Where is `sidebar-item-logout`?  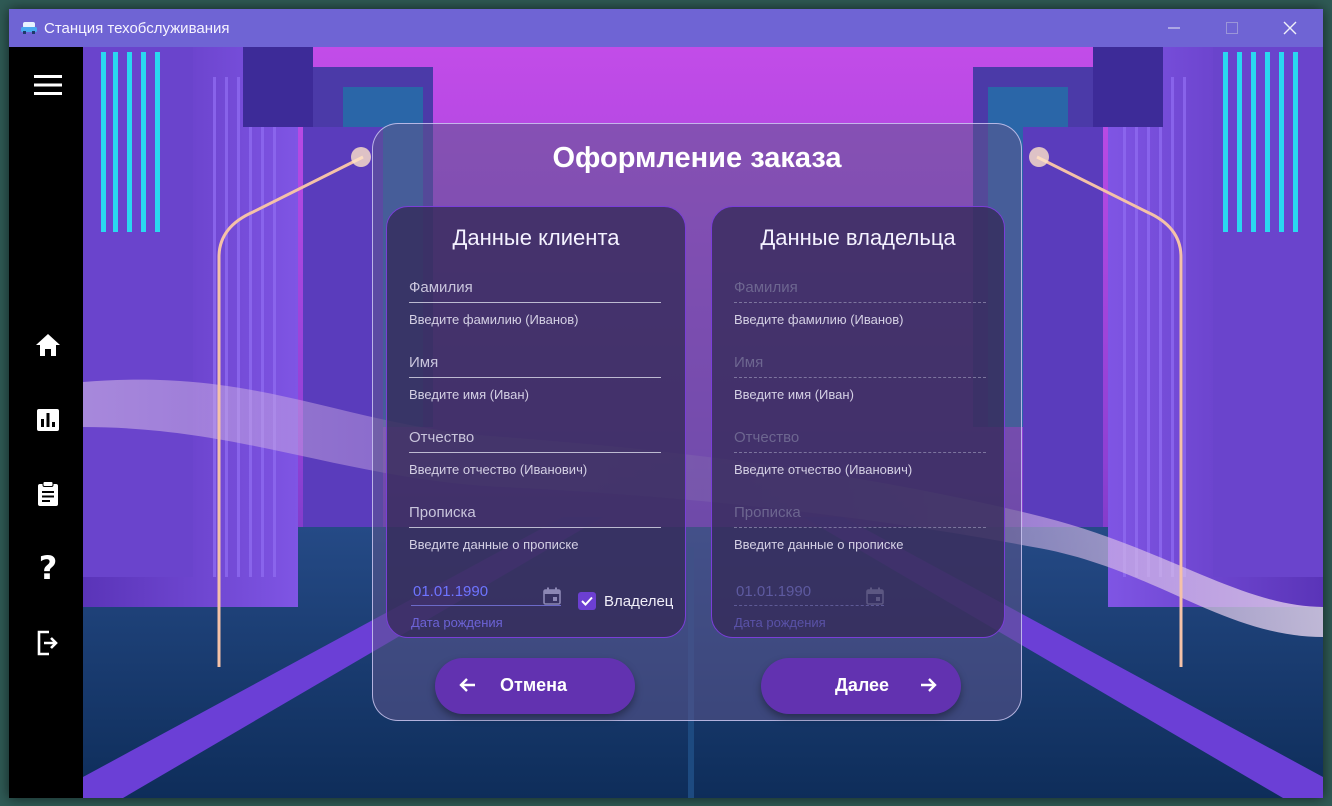
sidebar-item-logout is located at coordinates (48, 643).